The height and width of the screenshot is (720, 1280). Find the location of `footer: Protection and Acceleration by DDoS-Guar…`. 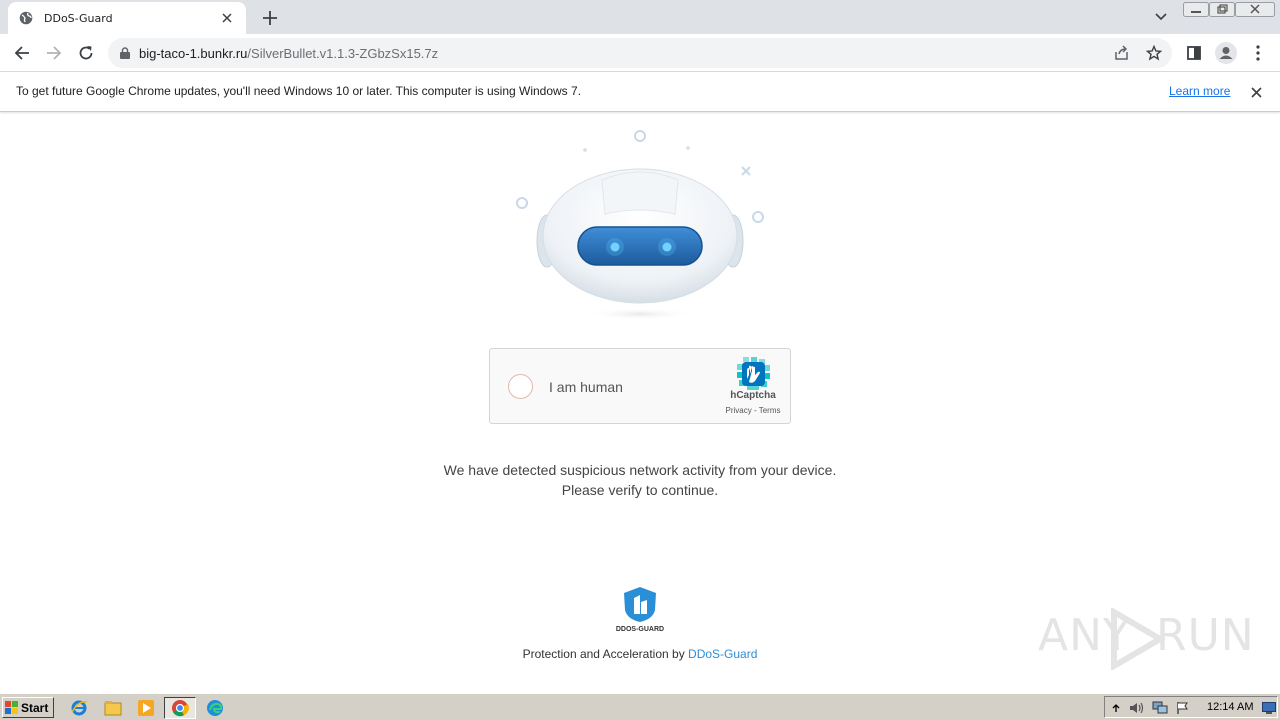

footer: Protection and Acceleration by DDoS-Guar… is located at coordinates (640, 654).